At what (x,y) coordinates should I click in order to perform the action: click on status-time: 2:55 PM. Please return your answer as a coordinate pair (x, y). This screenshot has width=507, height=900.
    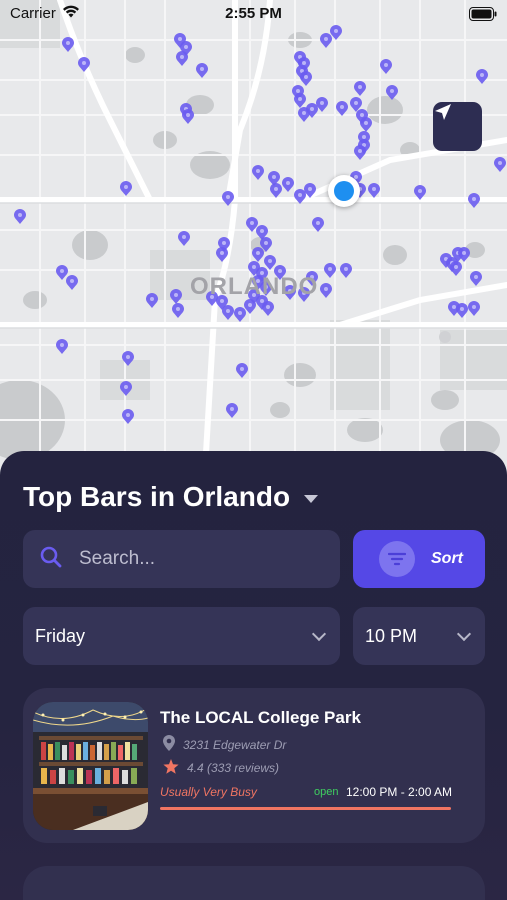
    Looking at the image, I should click on (253, 13).